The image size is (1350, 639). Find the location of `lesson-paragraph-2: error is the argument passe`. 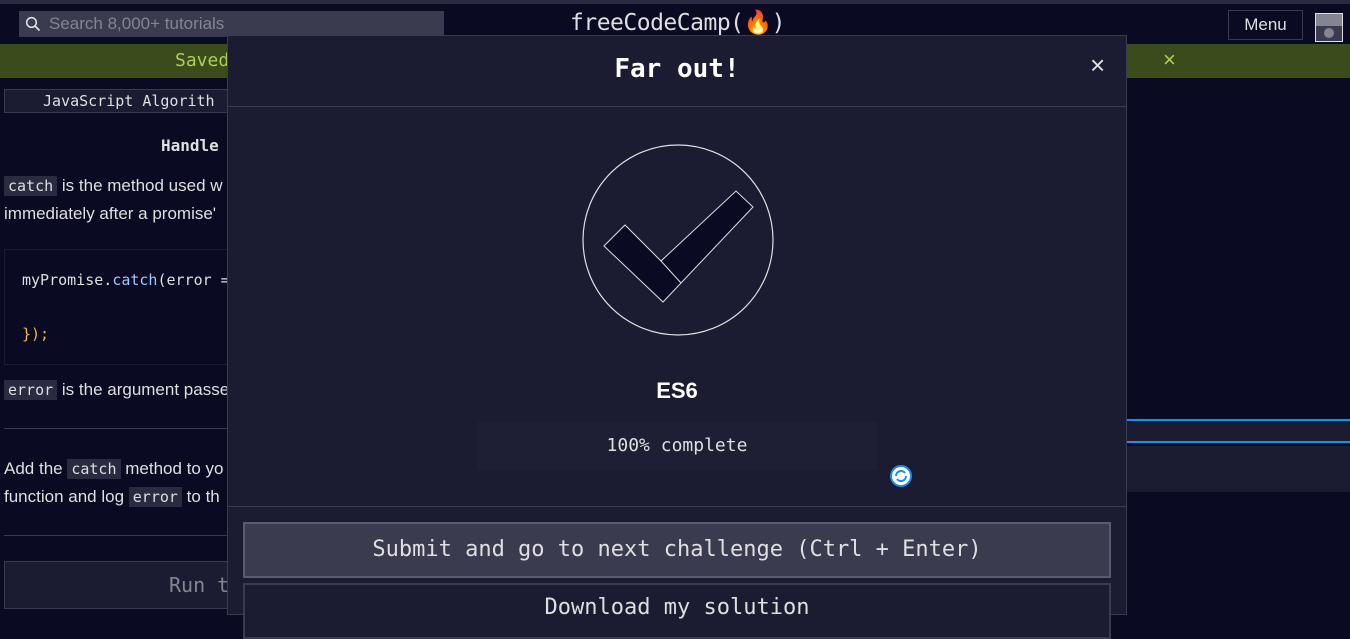

lesson-paragraph-2: error is the argument passe is located at coordinates (116, 390).